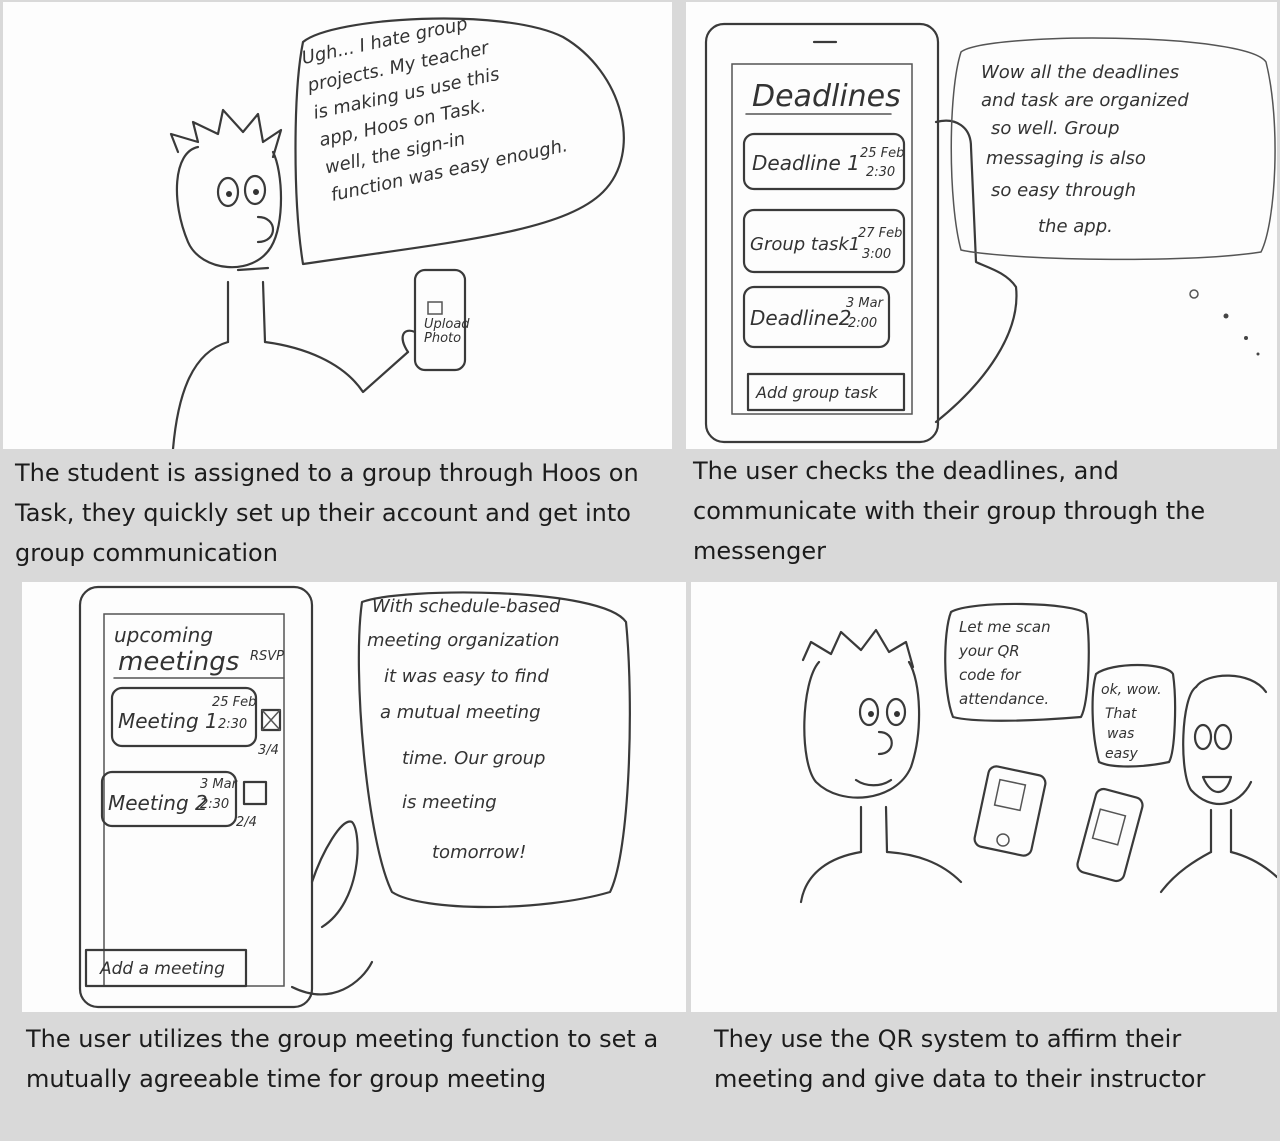  Describe the element at coordinates (232, 724) in the screenshot. I see `meeting-1-time: 2:30` at that location.